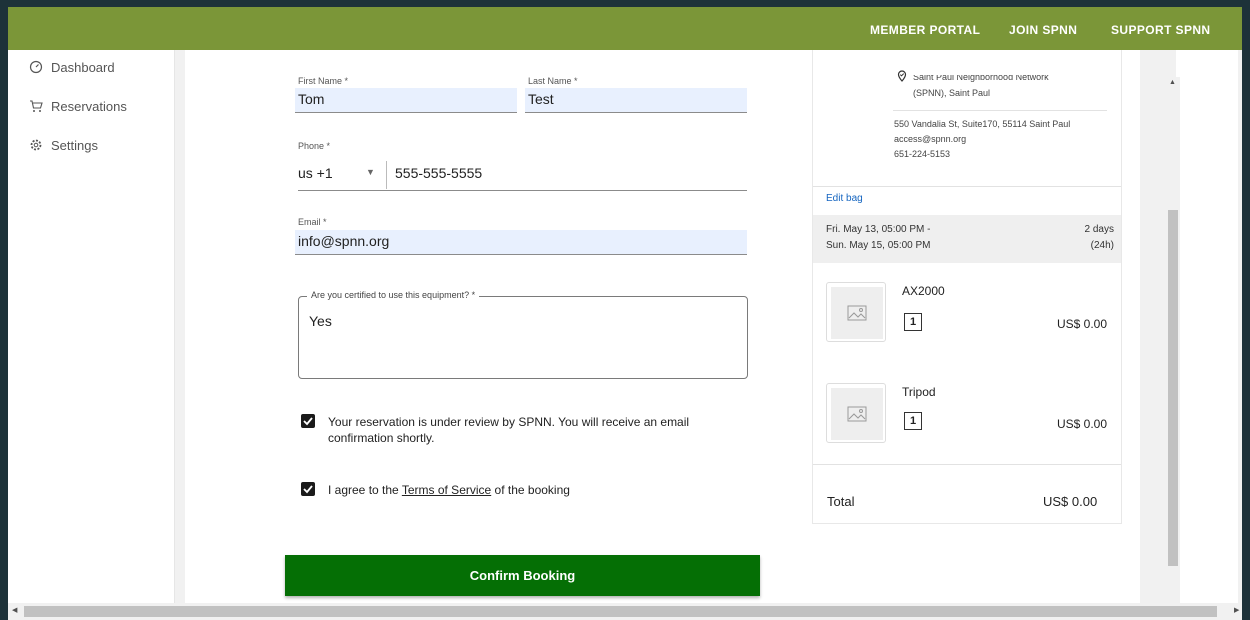 The width and height of the screenshot is (1250, 620). What do you see at coordinates (952, 93) in the screenshot?
I see `location-name-line2: (SPNN), Saint Paul` at bounding box center [952, 93].